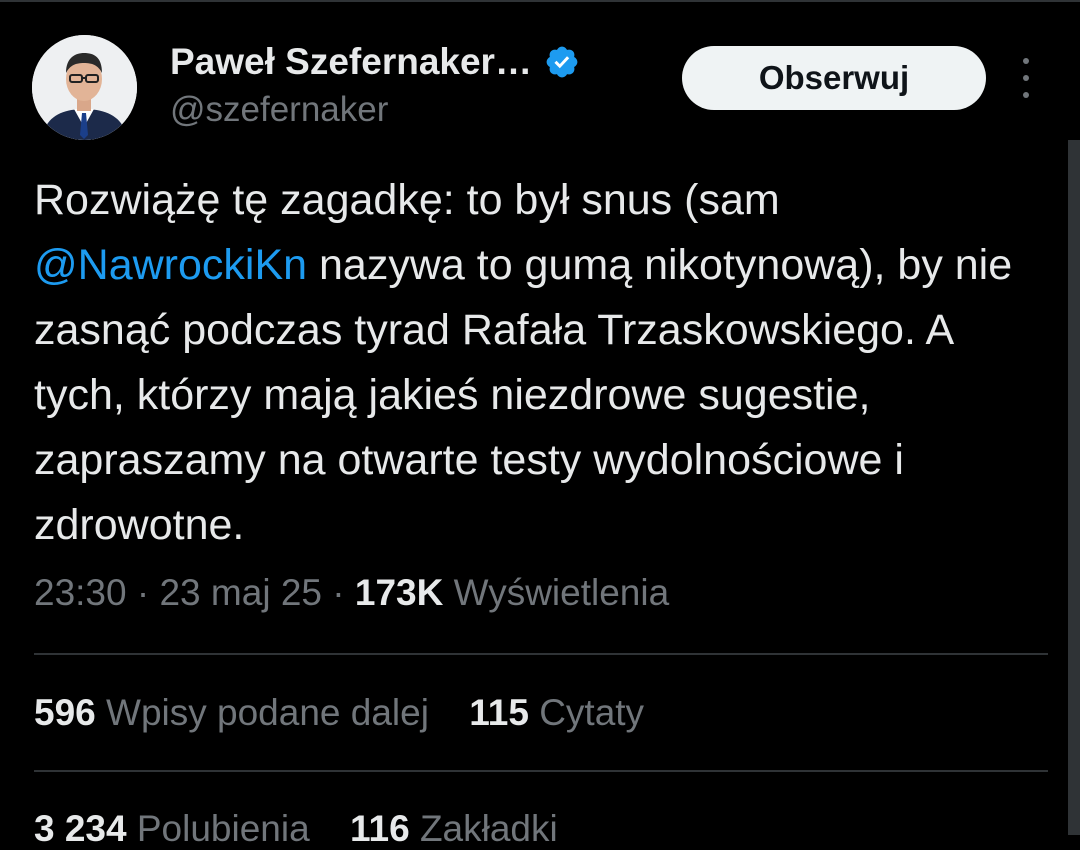 The height and width of the screenshot is (850, 1080). What do you see at coordinates (561, 592) in the screenshot?
I see `views-label: Wyświetlenia` at bounding box center [561, 592].